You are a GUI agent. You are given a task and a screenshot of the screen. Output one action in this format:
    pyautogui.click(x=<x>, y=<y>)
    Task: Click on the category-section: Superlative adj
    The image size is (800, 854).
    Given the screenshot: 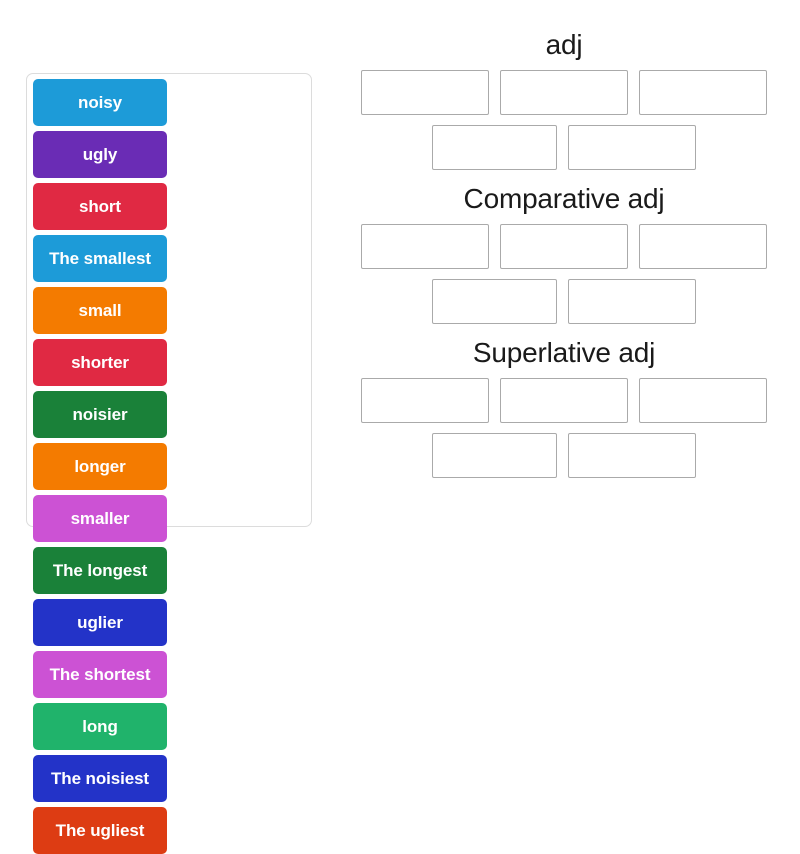 What is the action you would take?
    pyautogui.click(x=564, y=407)
    